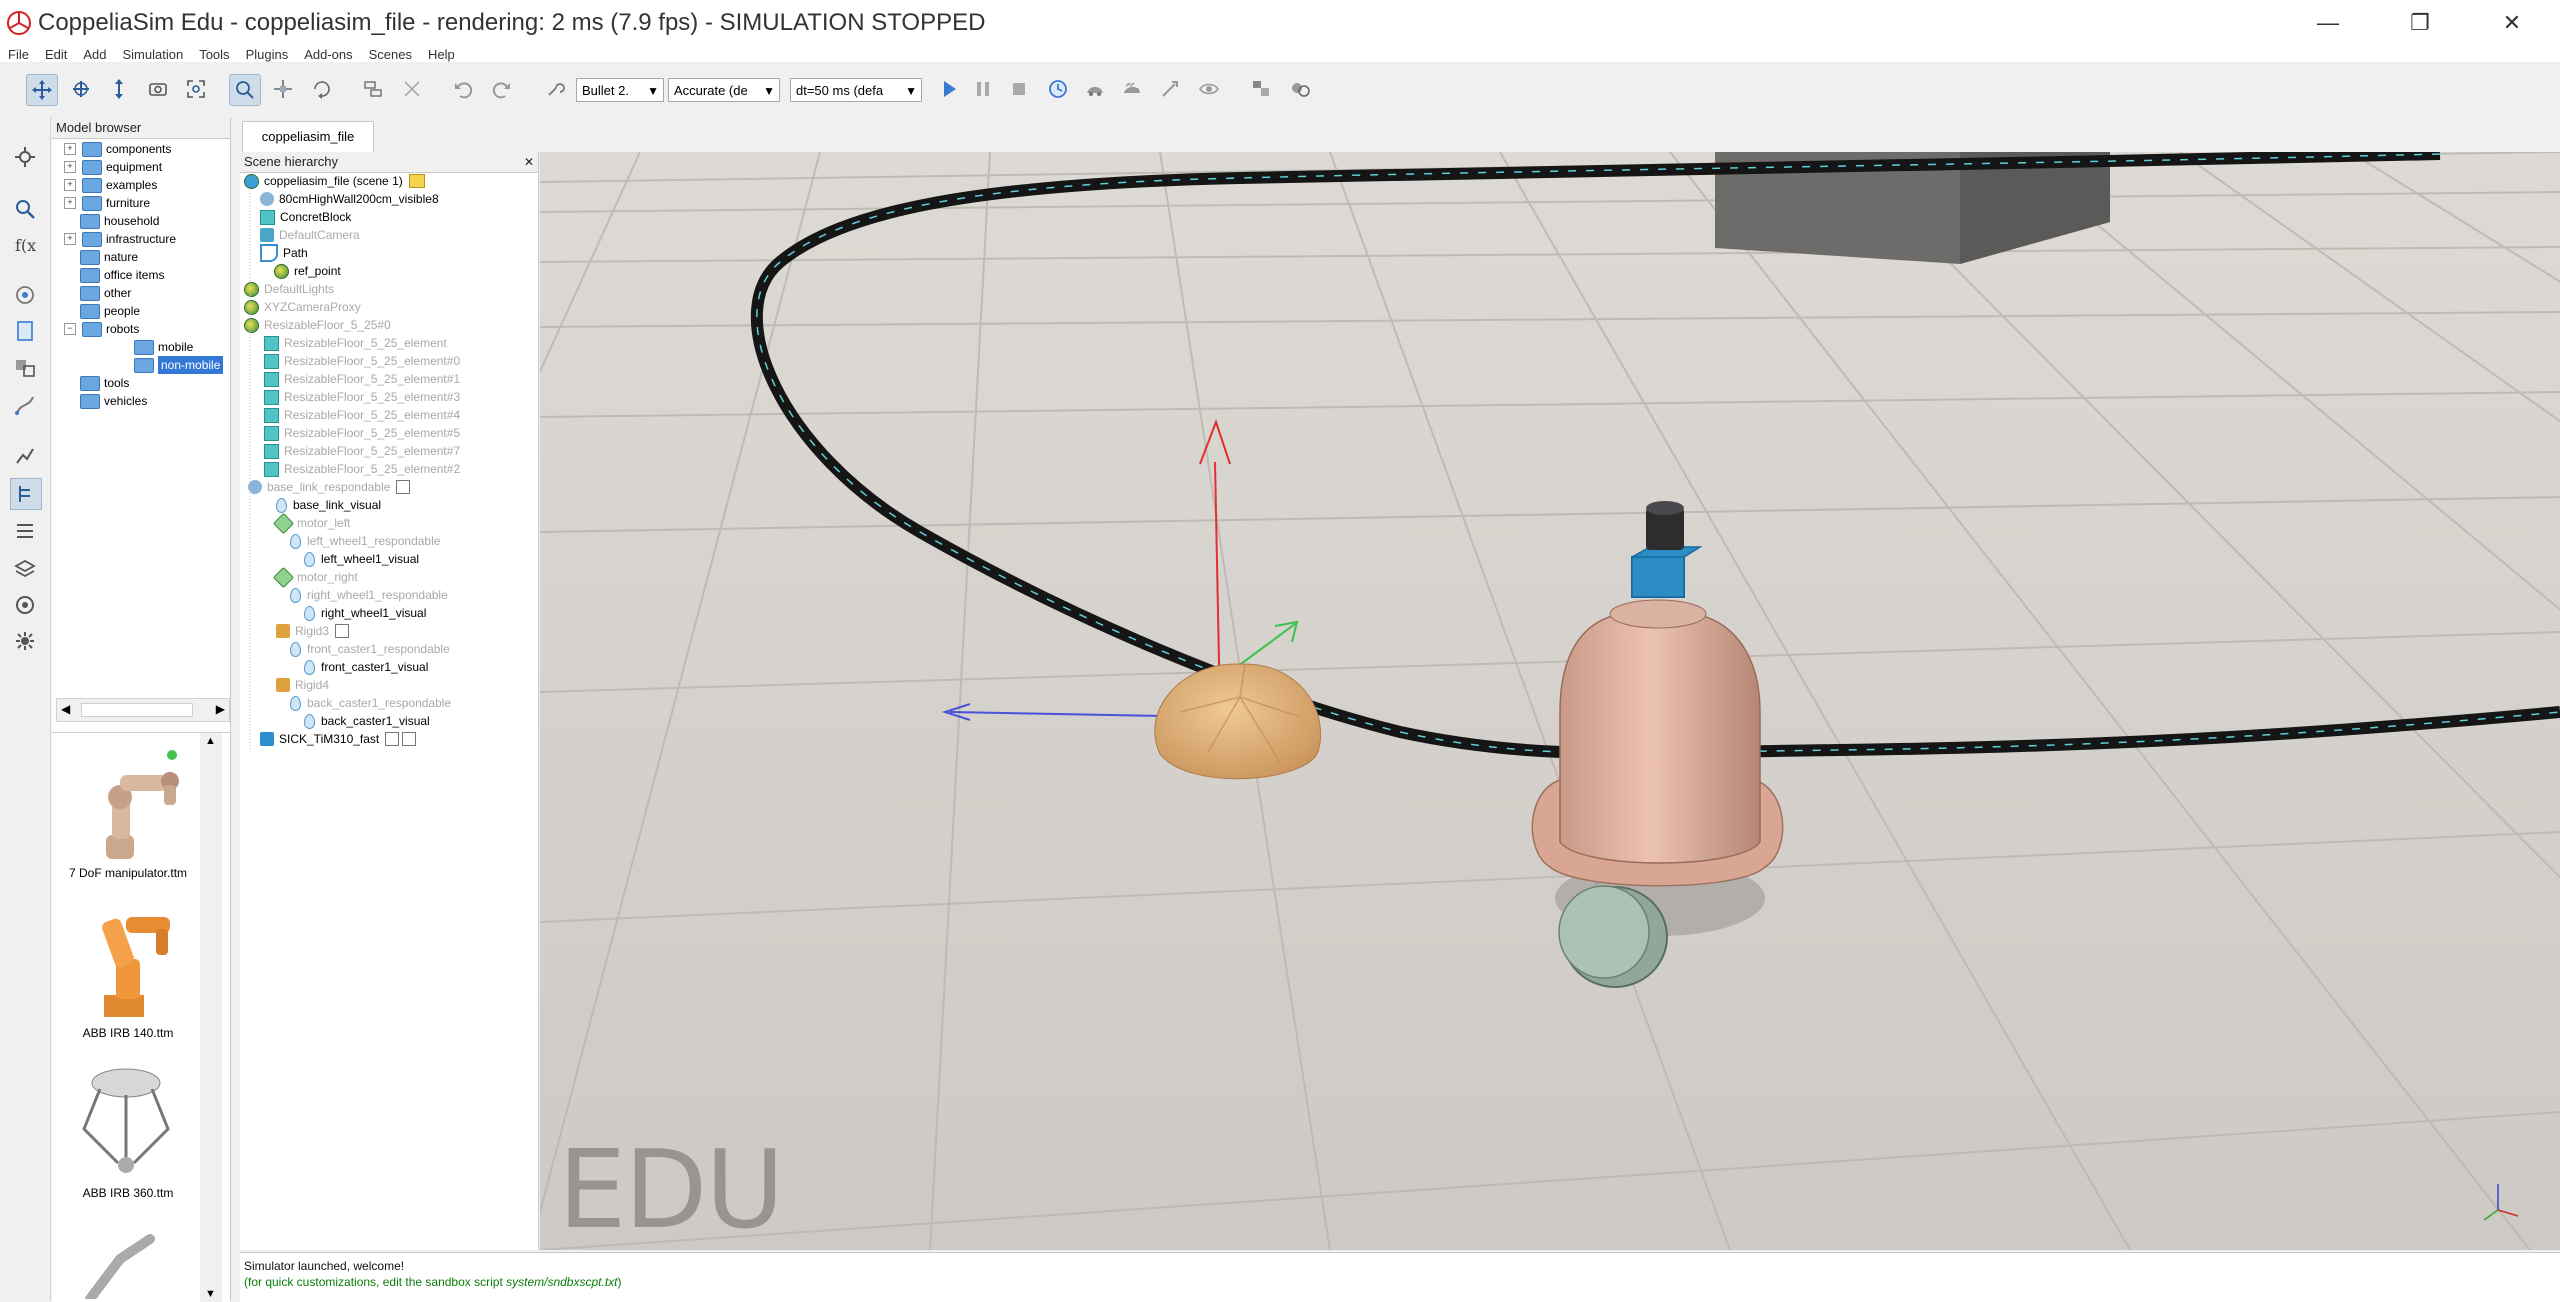 The image size is (2560, 1302). Describe the element at coordinates (1261, 89) in the screenshot. I see `scene-objects-icon` at that location.